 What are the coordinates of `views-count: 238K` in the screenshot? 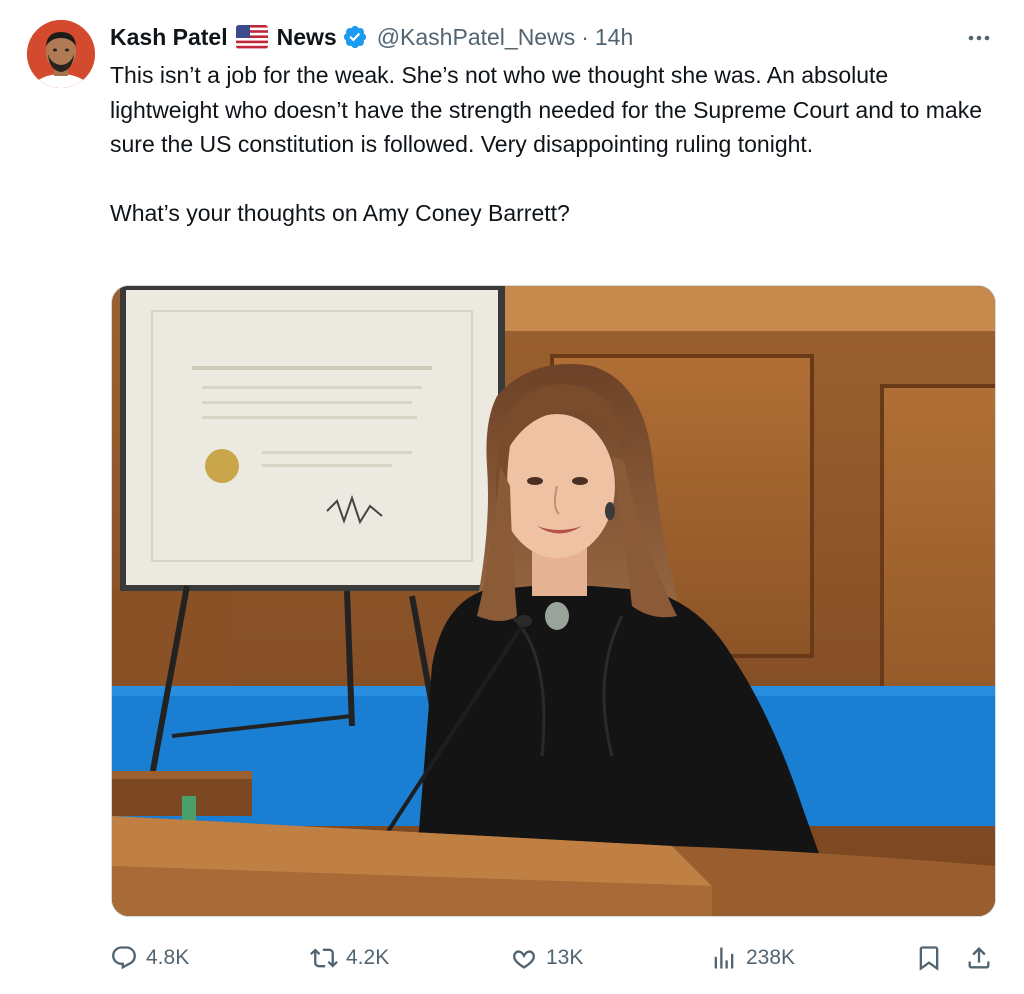 It's located at (771, 957).